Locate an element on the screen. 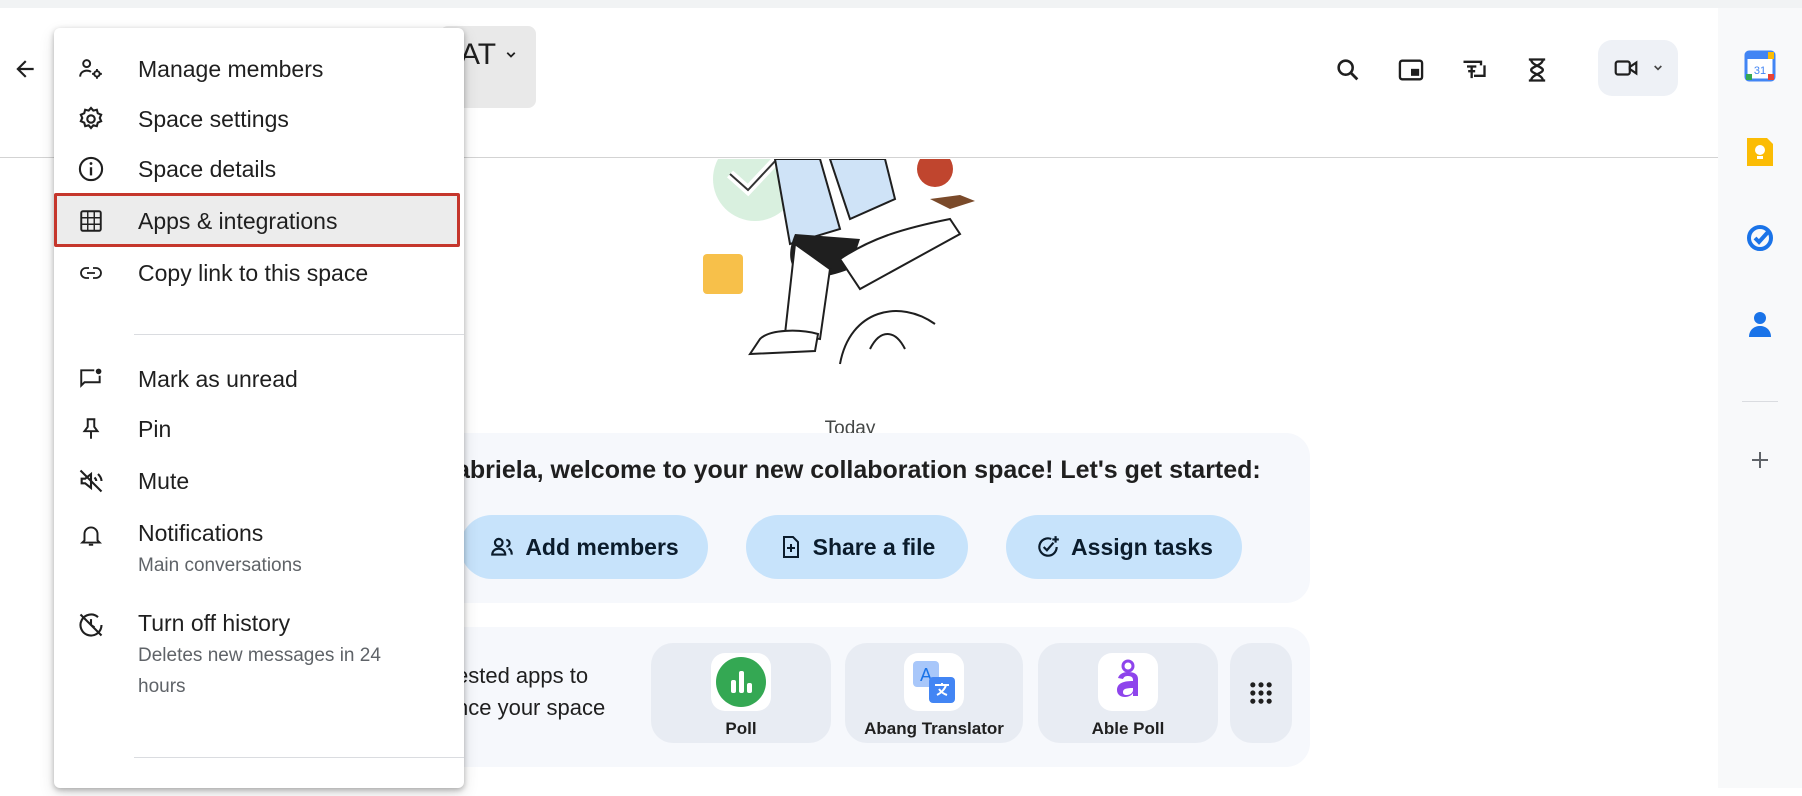 This screenshot has width=1802, height=796. menu-item-manage-members: Manage members is located at coordinates (259, 71).